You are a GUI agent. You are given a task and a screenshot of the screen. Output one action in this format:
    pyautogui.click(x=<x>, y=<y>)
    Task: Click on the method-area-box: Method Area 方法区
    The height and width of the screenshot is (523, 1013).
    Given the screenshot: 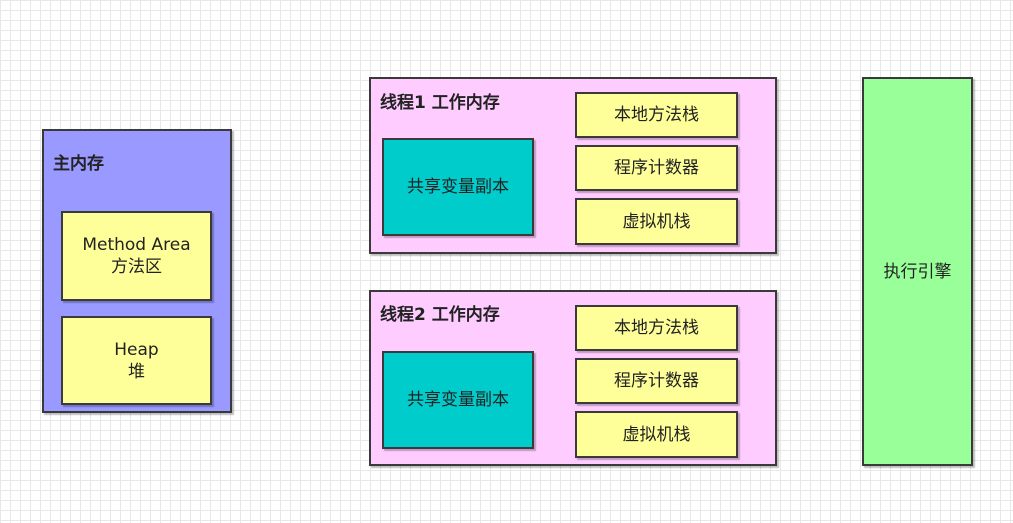 What is the action you would take?
    pyautogui.click(x=136, y=256)
    